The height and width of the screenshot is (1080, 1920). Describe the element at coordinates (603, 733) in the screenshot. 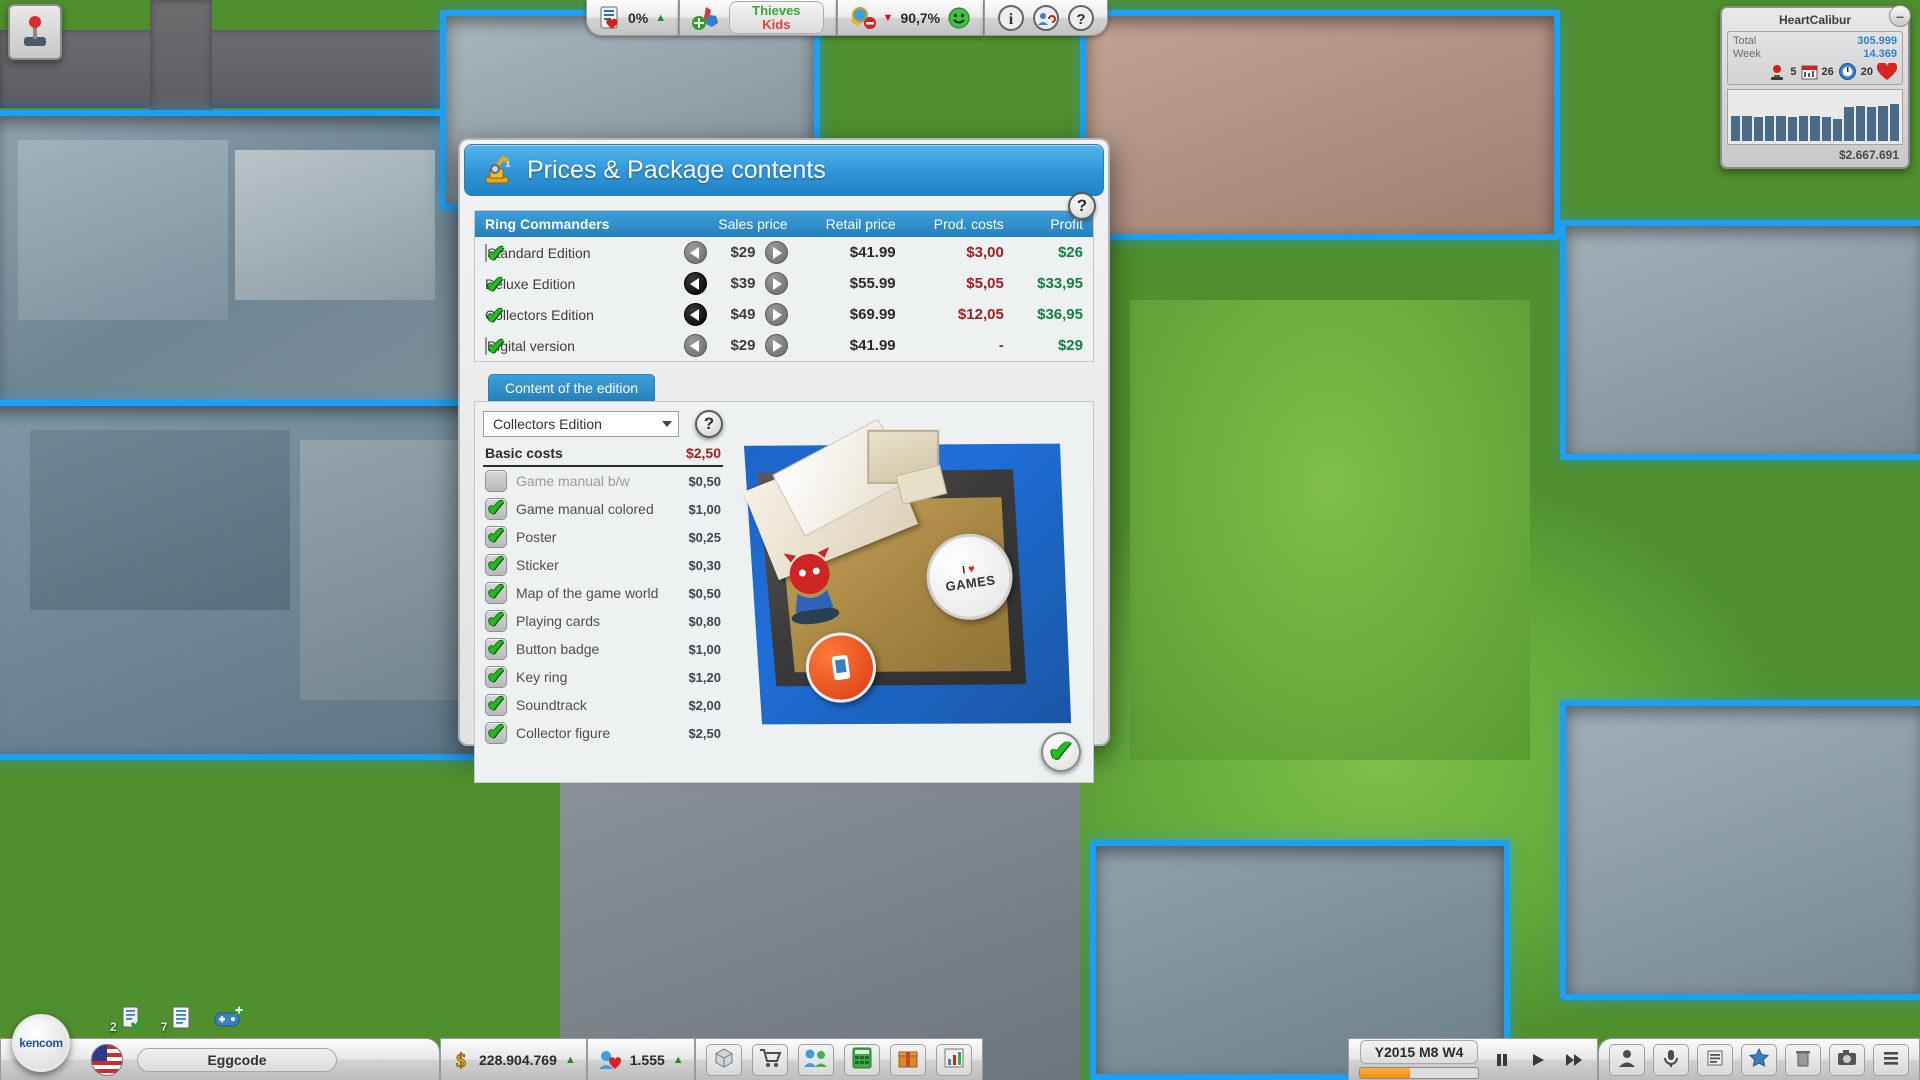

I see `list-item: ✔ Collector figure $2,50` at that location.